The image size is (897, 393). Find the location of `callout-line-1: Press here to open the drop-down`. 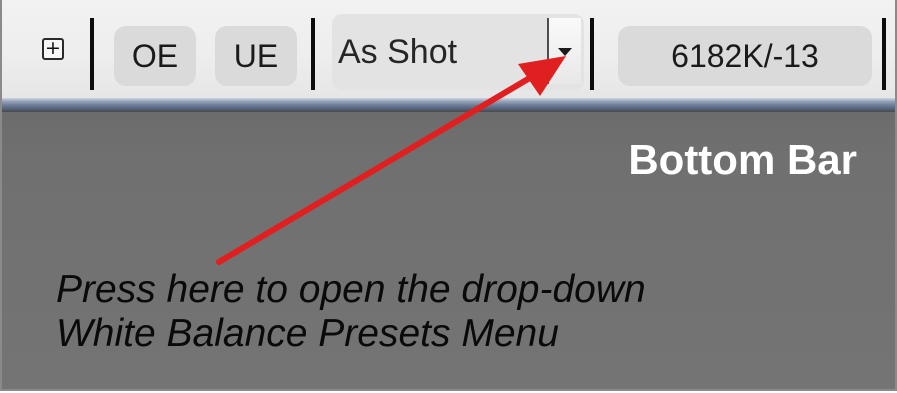

callout-line-1: Press here to open the drop-down is located at coordinates (351, 289).